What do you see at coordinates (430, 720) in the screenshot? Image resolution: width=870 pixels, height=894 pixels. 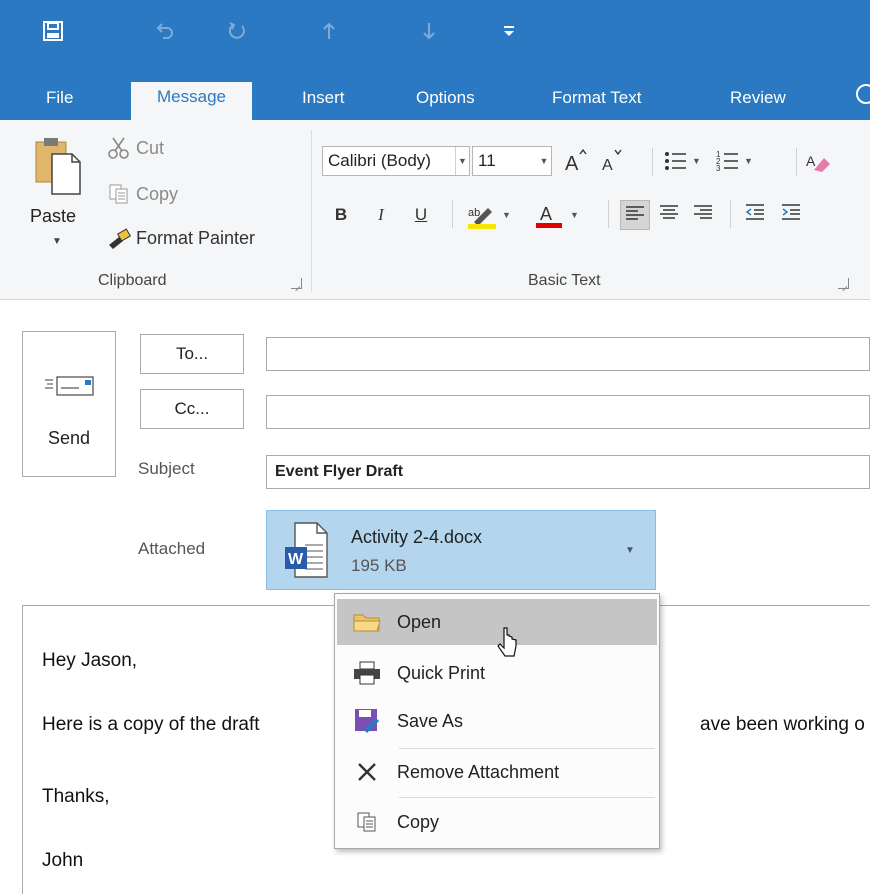 I see `menu-item-label: Save As` at bounding box center [430, 720].